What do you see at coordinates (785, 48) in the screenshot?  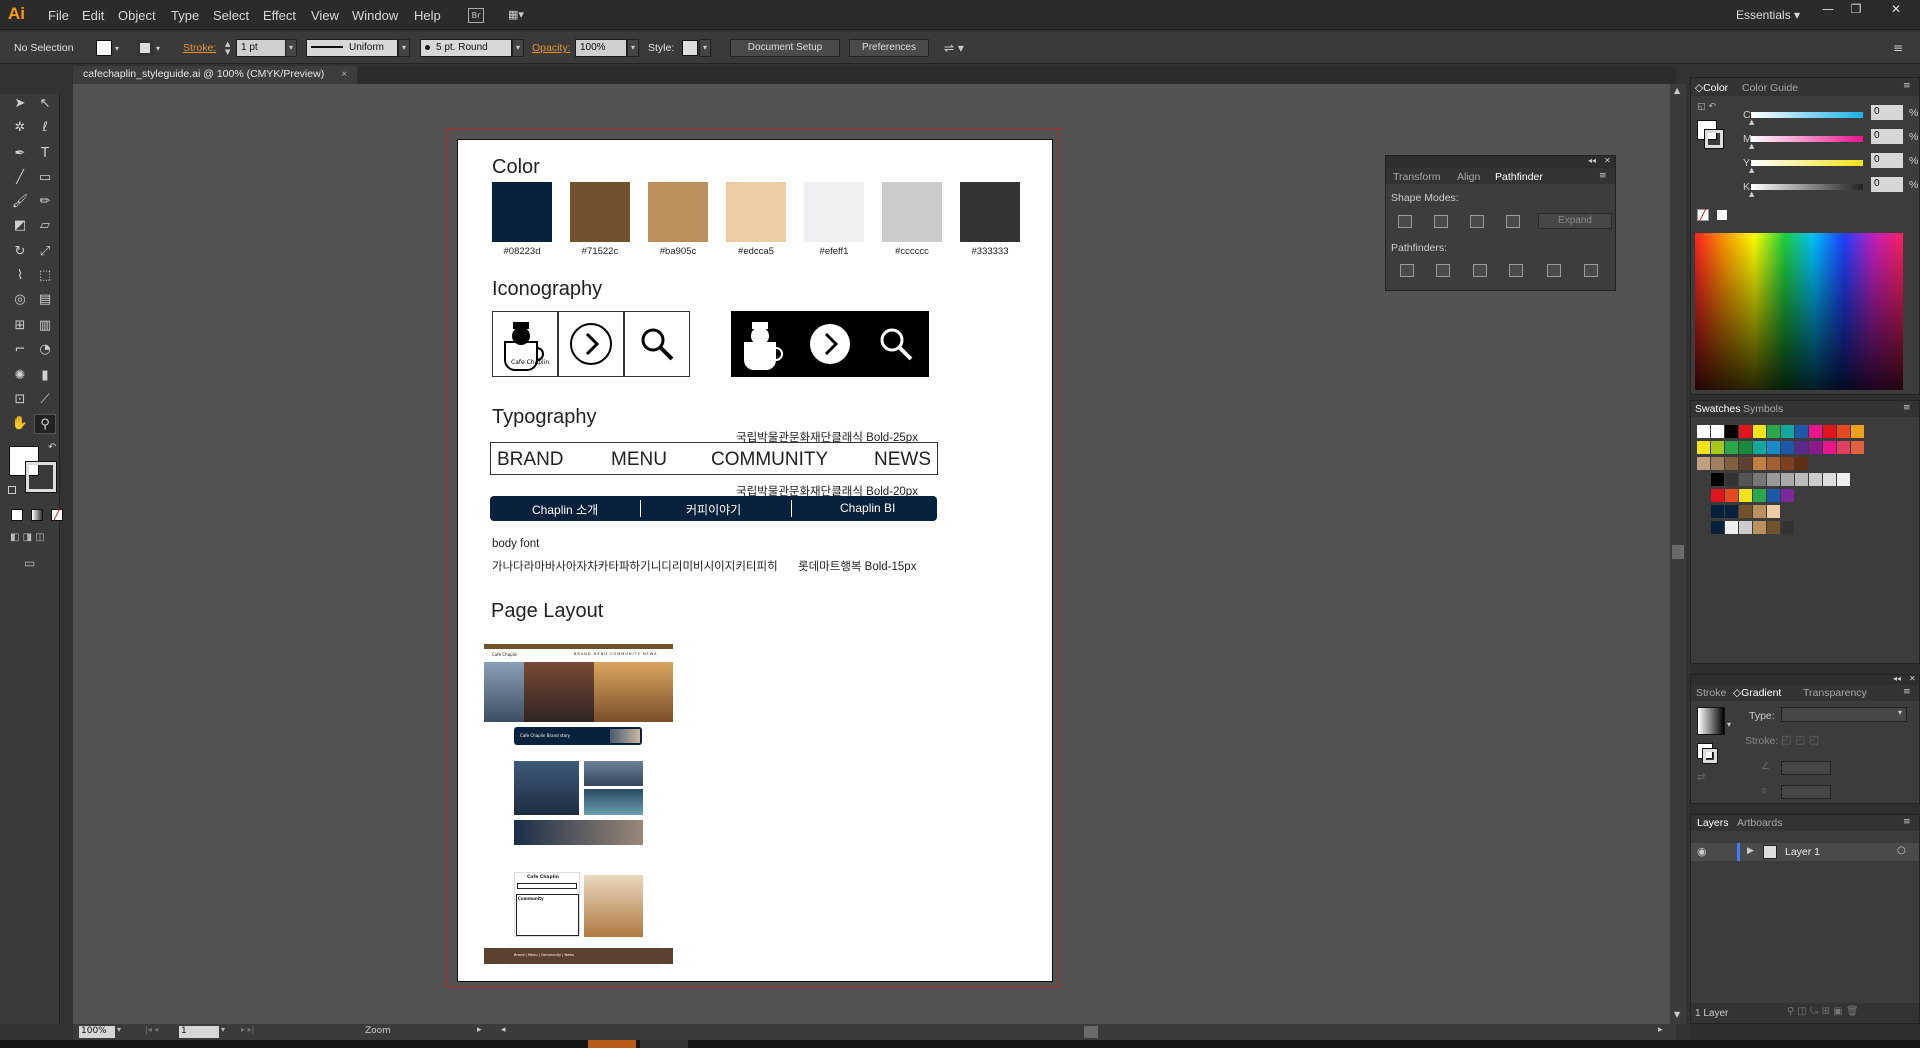 I see `document-setup-button: Document Setup` at bounding box center [785, 48].